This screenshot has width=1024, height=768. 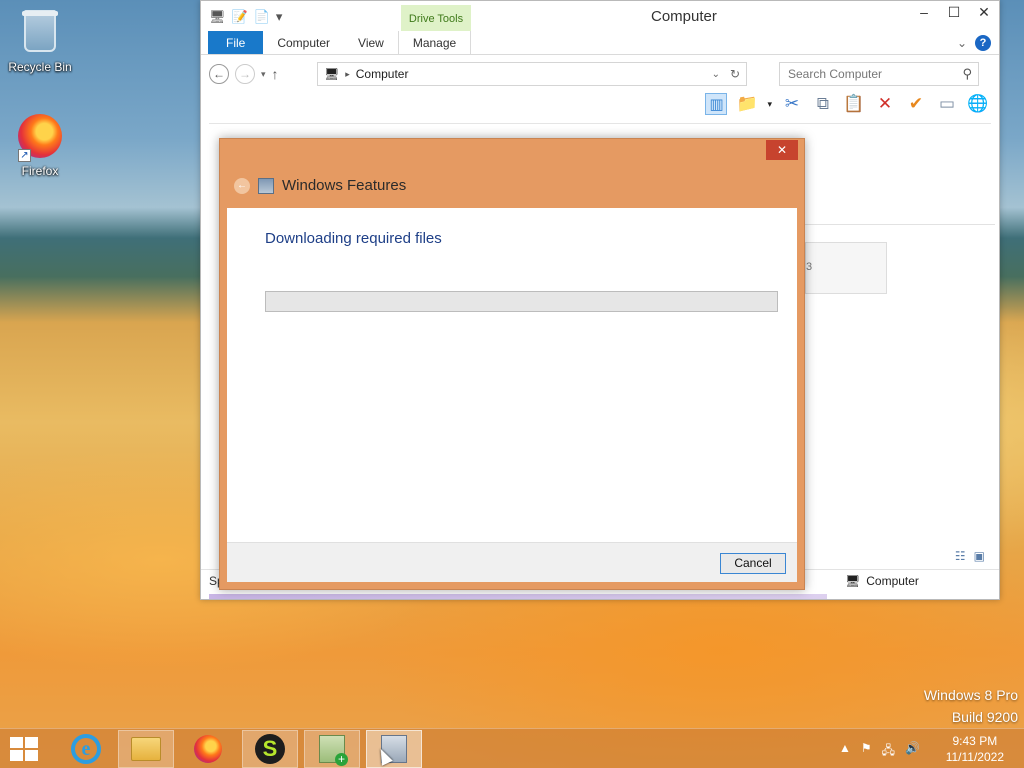 What do you see at coordinates (979, 556) in the screenshot?
I see `large-icons-view-icon: ▣` at bounding box center [979, 556].